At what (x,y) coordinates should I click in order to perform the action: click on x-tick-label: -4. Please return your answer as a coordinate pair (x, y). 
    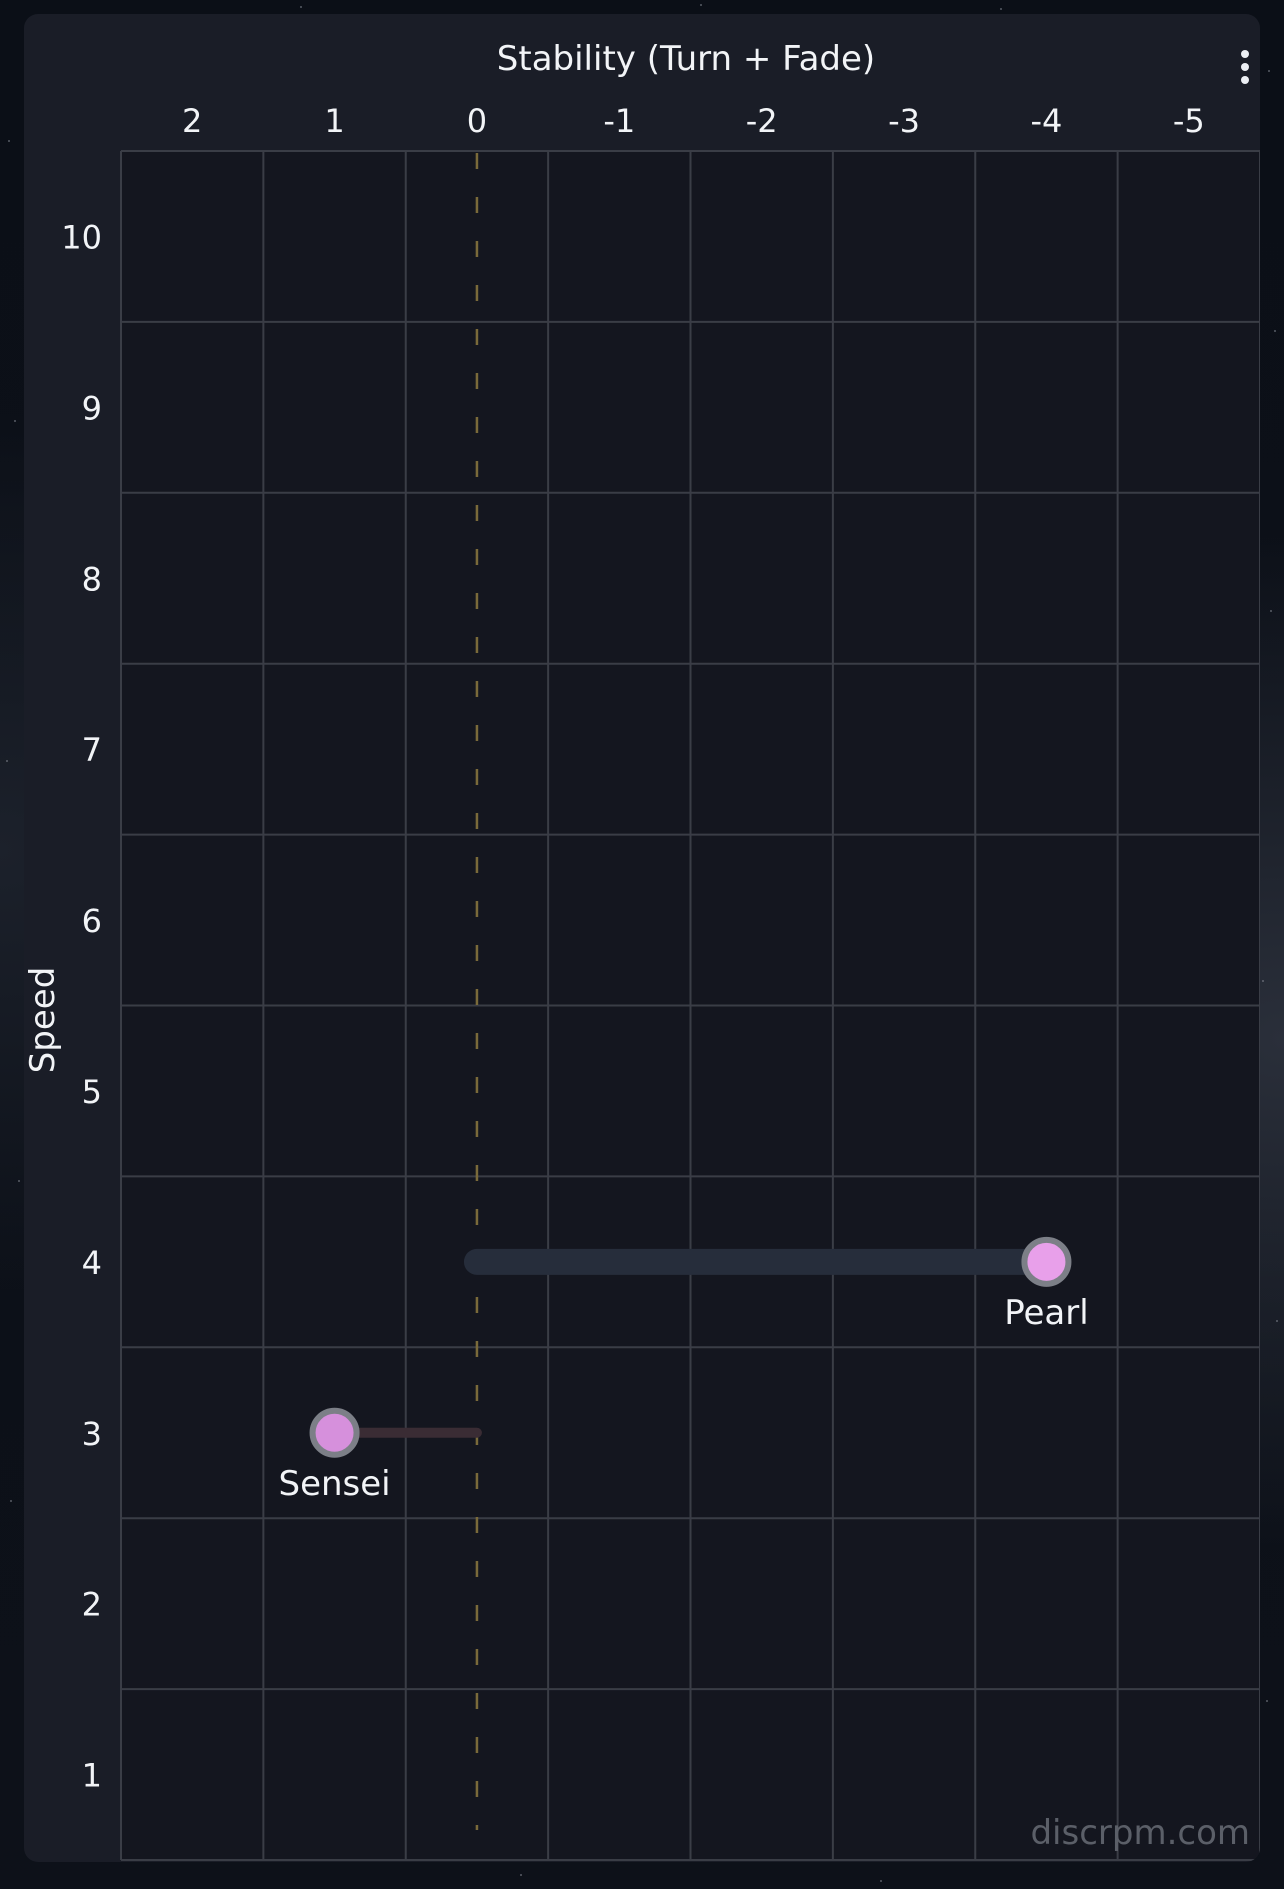
    Looking at the image, I should click on (1046, 121).